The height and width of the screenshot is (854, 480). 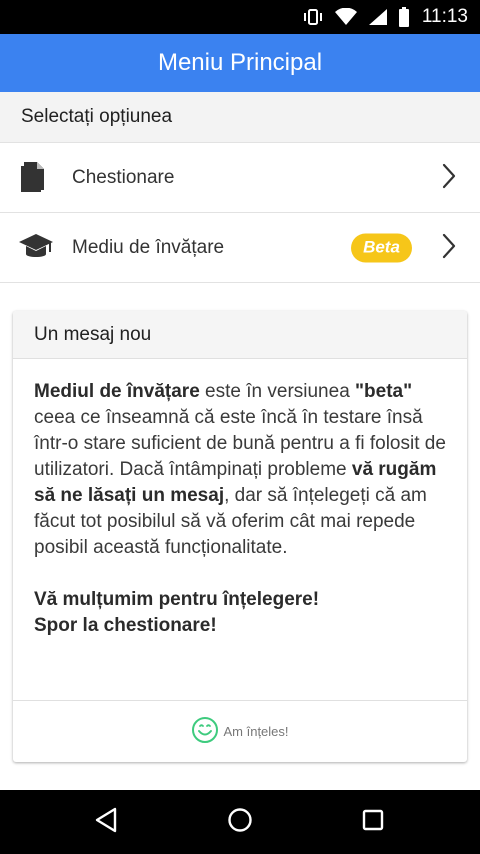 I want to click on page-title: Meniu Principal, so click(x=240, y=62).